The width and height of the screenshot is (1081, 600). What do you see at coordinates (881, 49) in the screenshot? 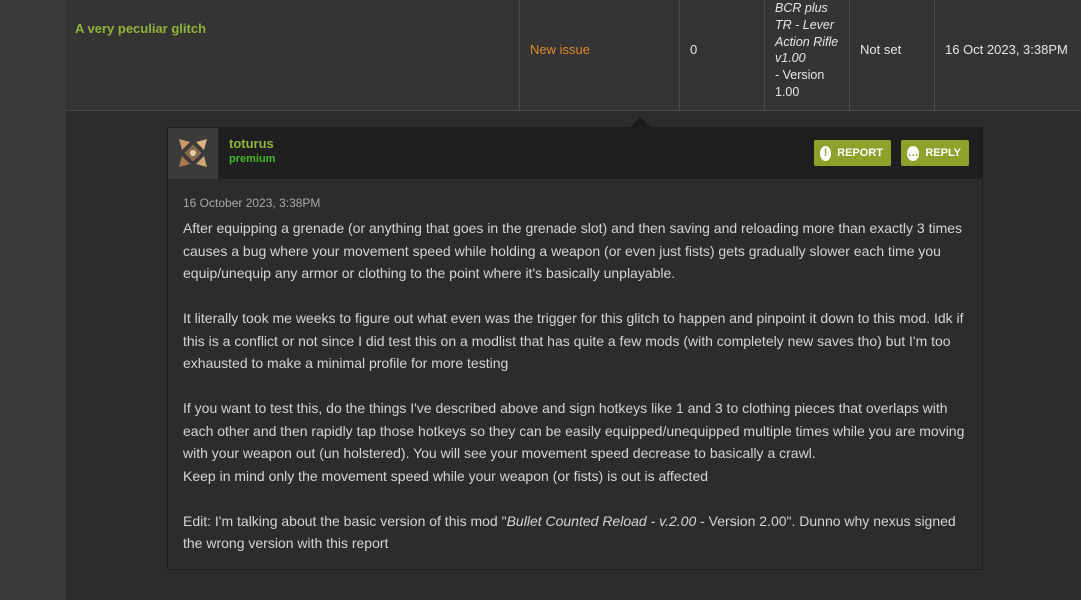
I see `issue-priority: Not set` at bounding box center [881, 49].